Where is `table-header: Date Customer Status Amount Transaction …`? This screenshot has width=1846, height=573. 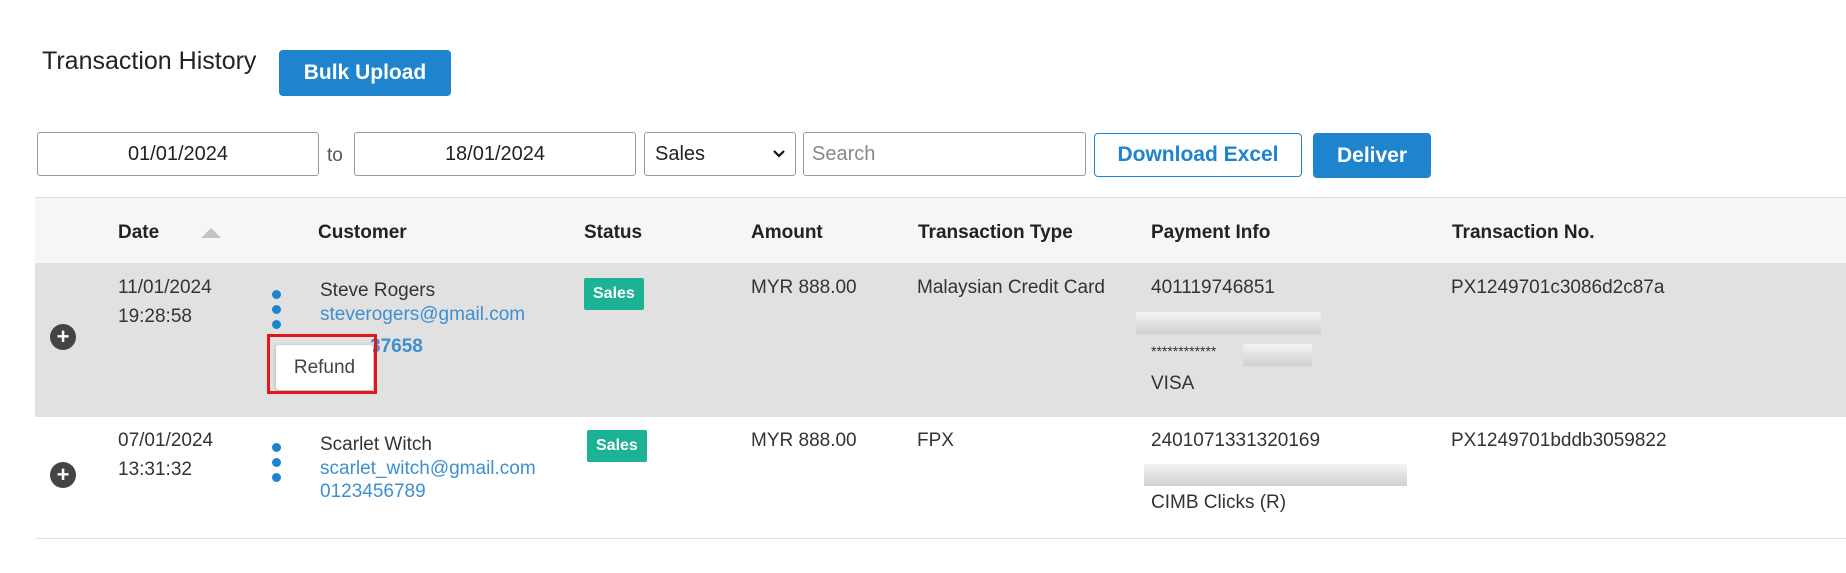 table-header: Date Customer Status Amount Transaction … is located at coordinates (940, 230).